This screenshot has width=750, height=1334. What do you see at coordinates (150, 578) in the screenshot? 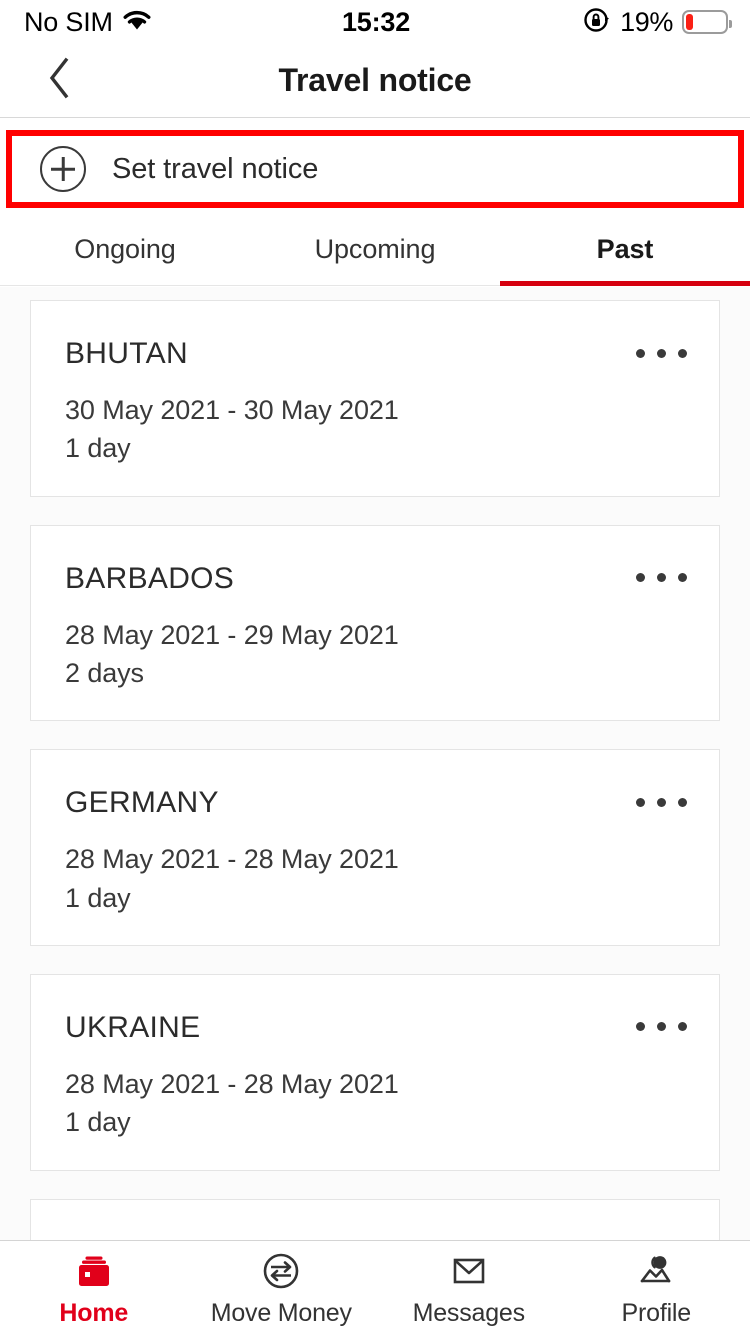
I see `travel-notice-country: BARBADOS` at bounding box center [150, 578].